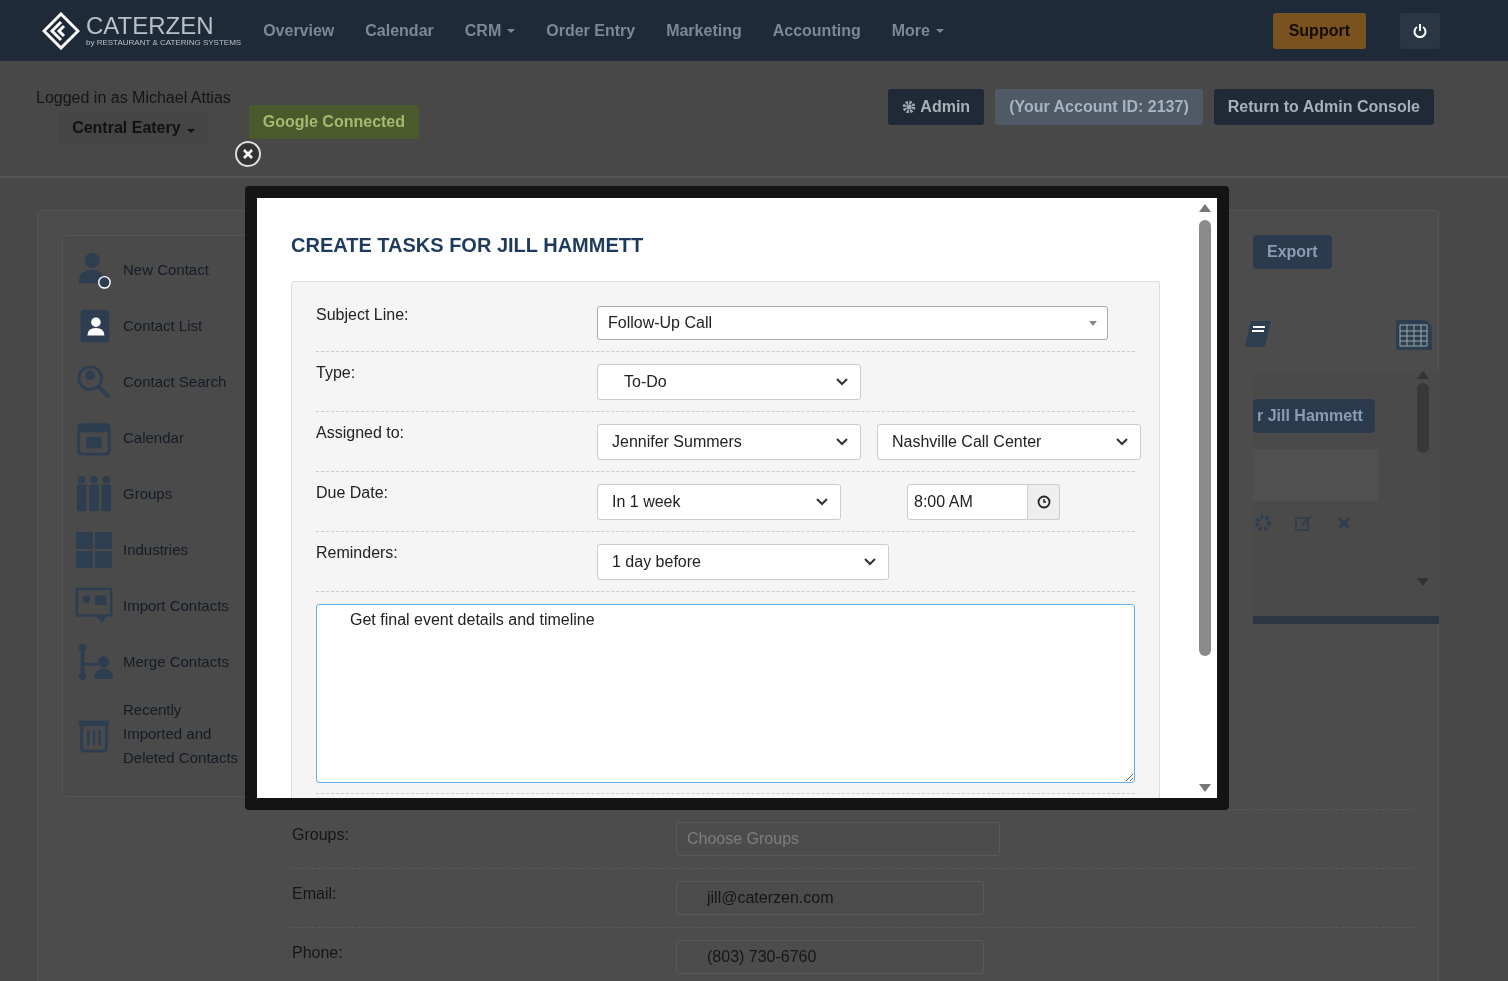 Image resolution: width=1508 pixels, height=981 pixels. Describe the element at coordinates (591, 30) in the screenshot. I see `nav-link: Order Entry` at that location.